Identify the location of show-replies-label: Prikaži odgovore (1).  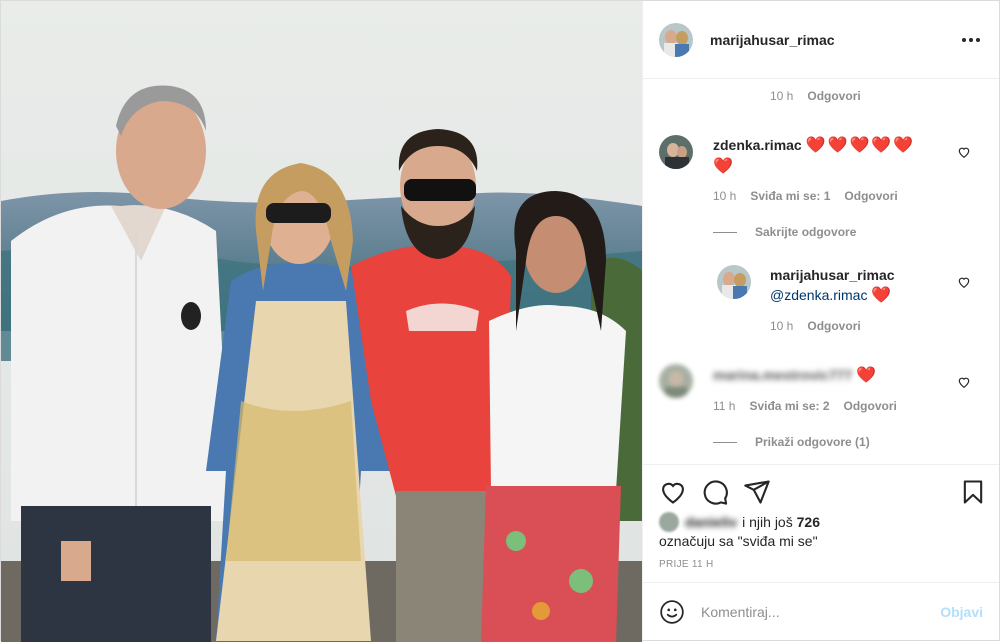
(812, 442).